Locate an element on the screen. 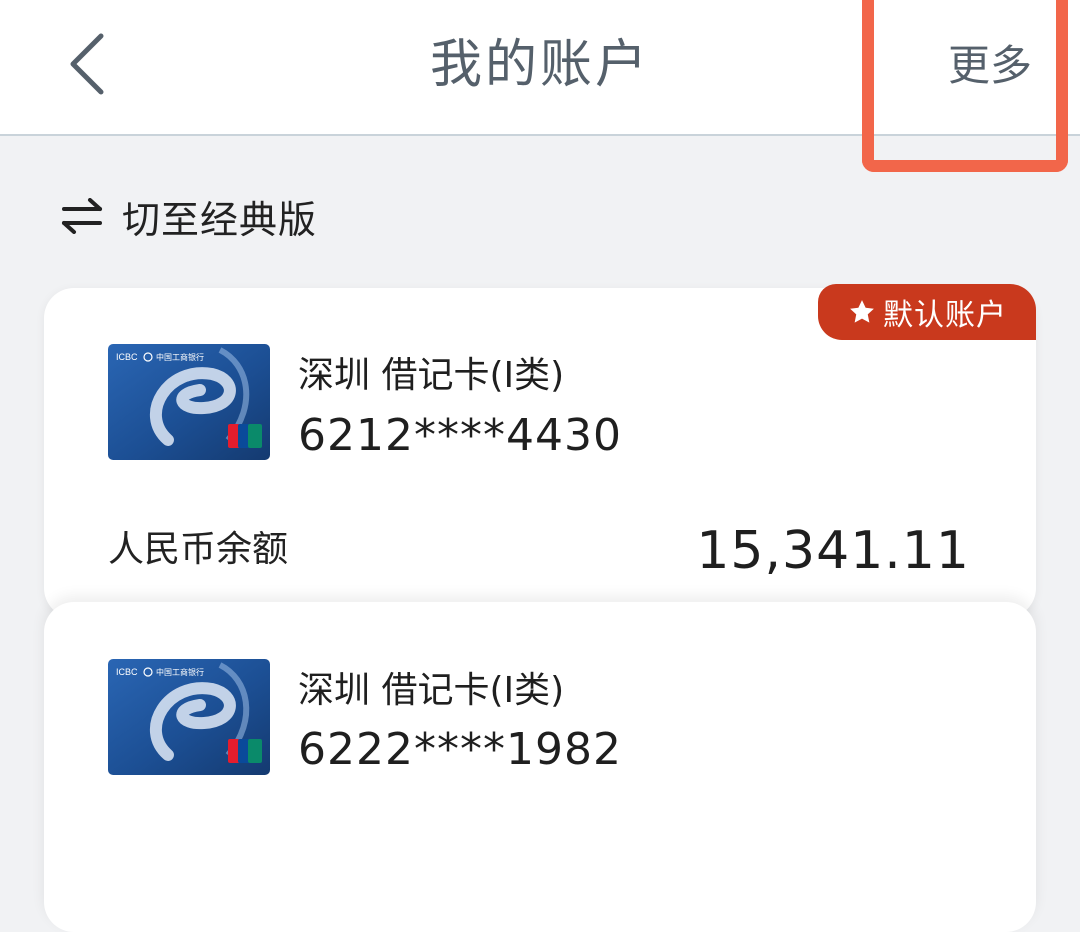  account-number: 6222****1982 is located at coordinates (460, 749).